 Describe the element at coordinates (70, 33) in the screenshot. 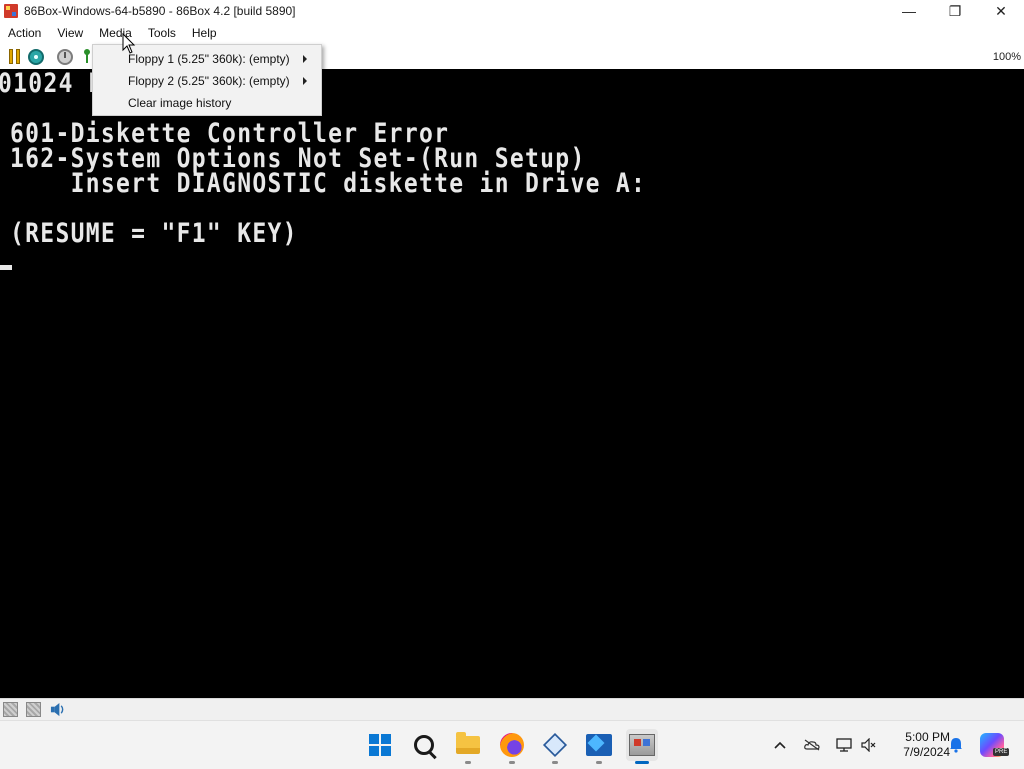

I see `menu-view: View` at that location.